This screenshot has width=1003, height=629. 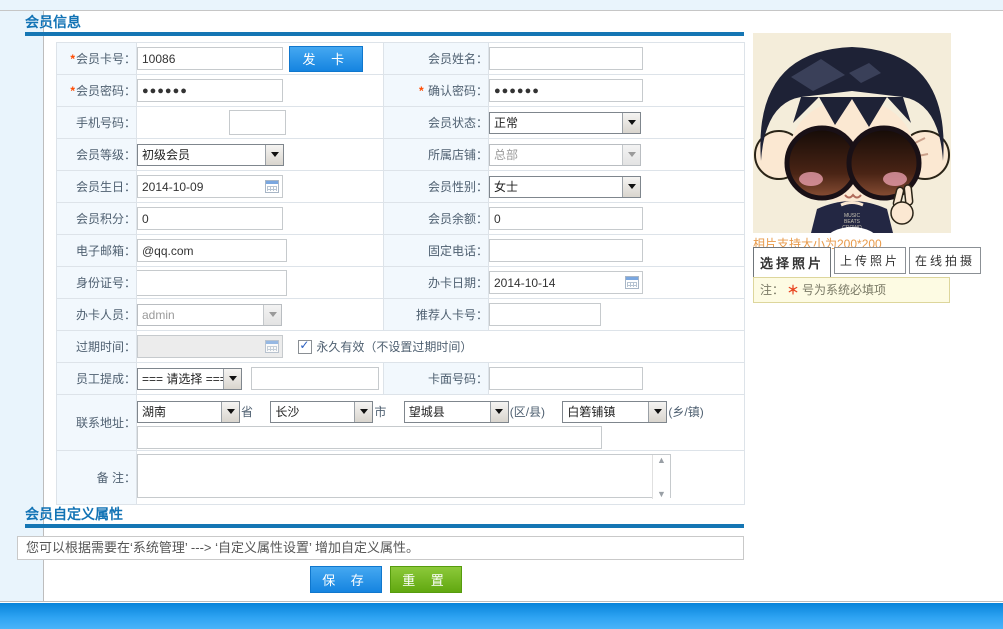 What do you see at coordinates (158, 314) in the screenshot?
I see `operator-value: admin` at bounding box center [158, 314].